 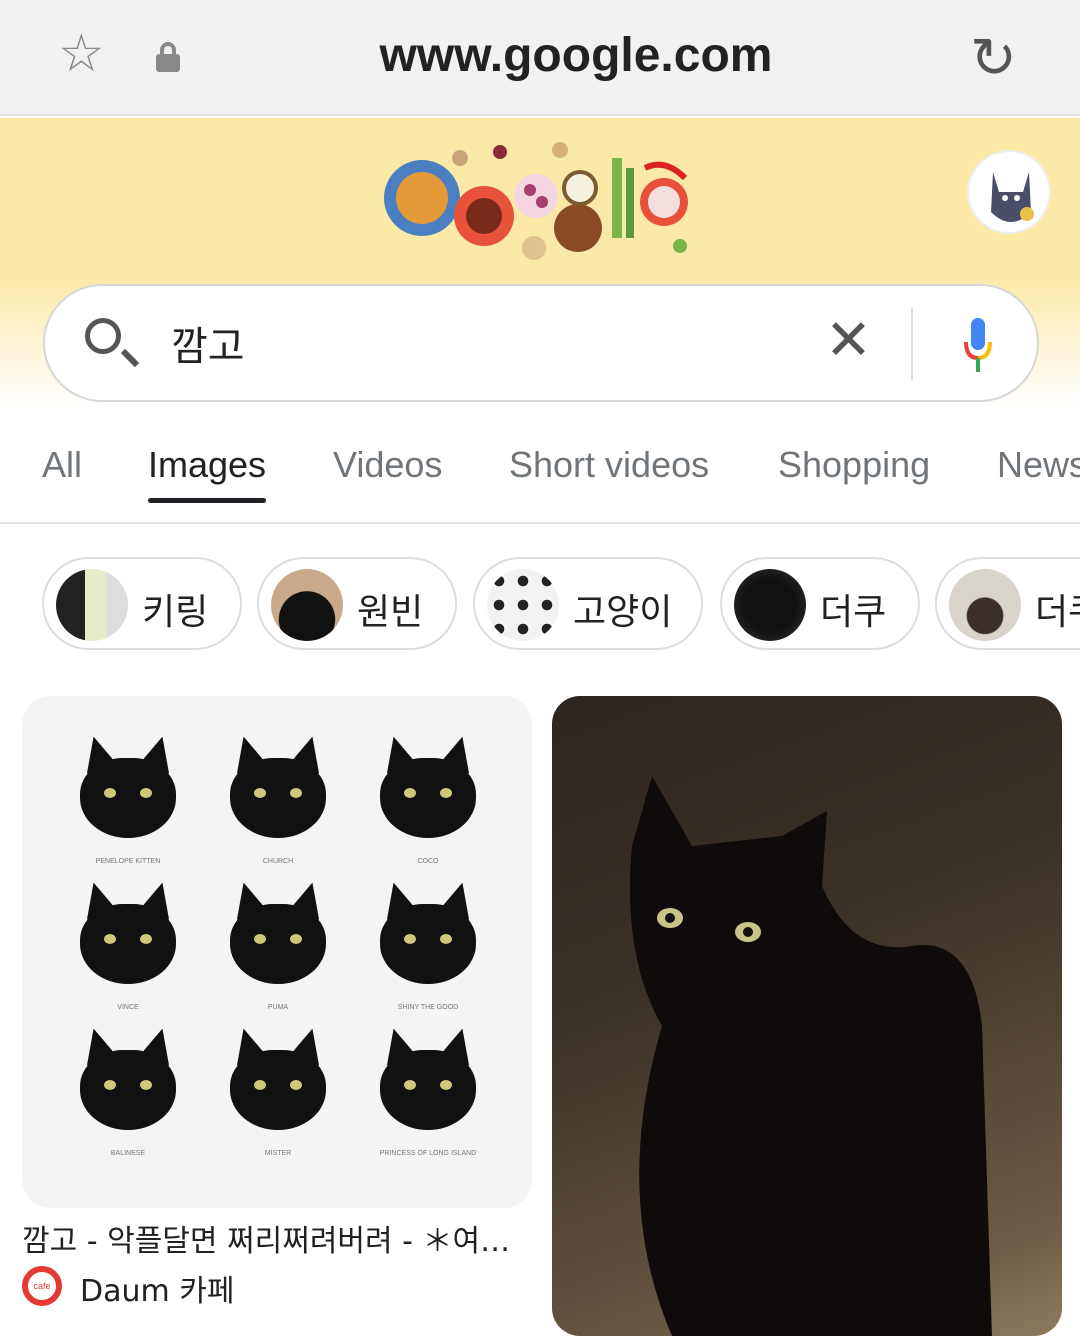 I want to click on chip-theqoo-2: 더쿠, so click(x=1007, y=603).